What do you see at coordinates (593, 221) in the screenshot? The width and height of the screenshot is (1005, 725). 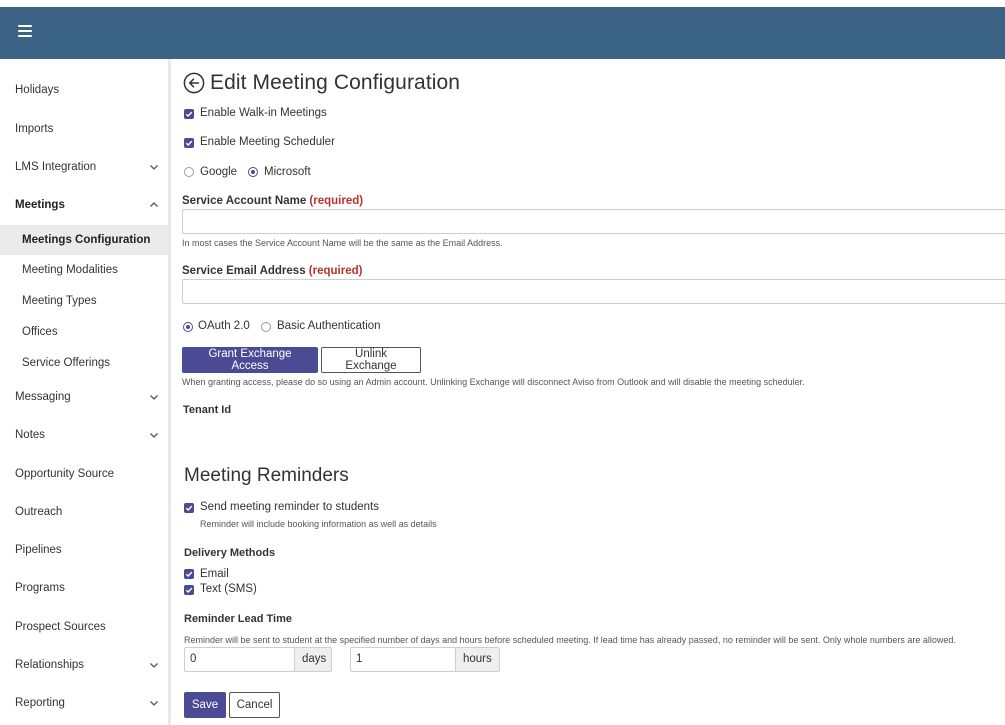 I see `service-account-input` at bounding box center [593, 221].